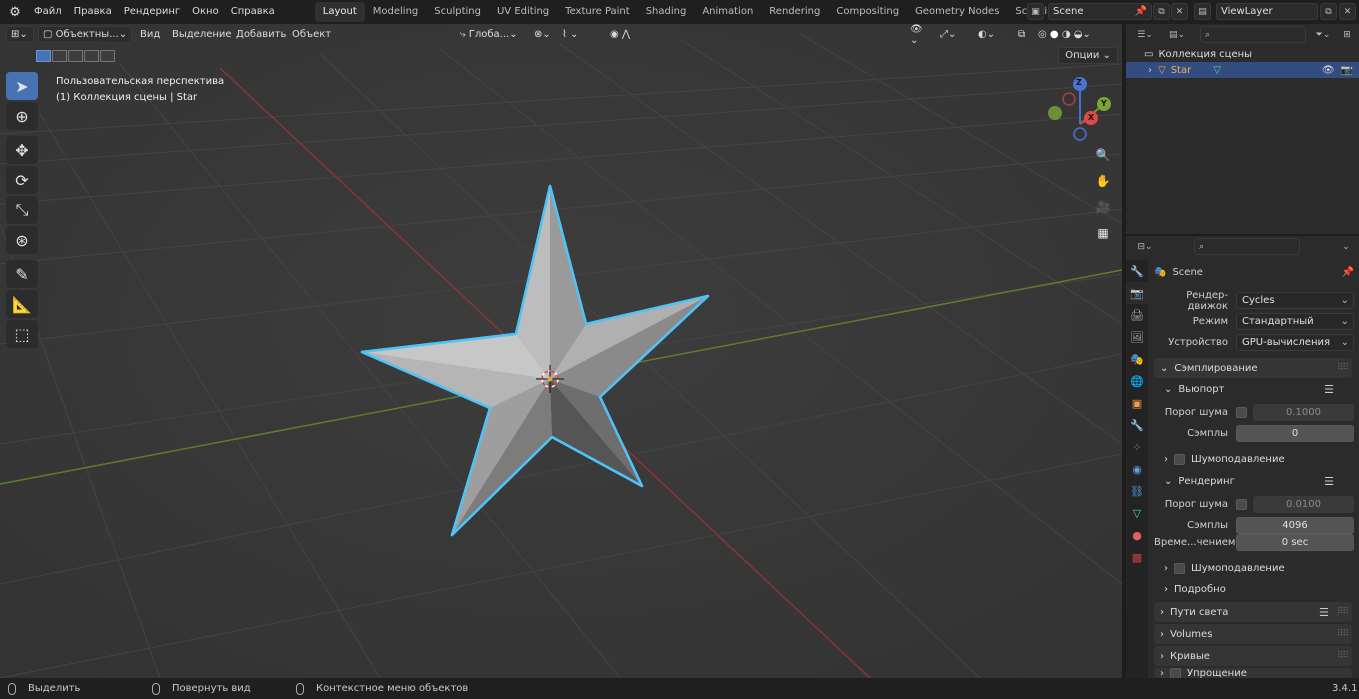 The height and width of the screenshot is (699, 1359). I want to click on shading-modes: ◎ ● ◑ ◒ ⌄, so click(1072, 34).